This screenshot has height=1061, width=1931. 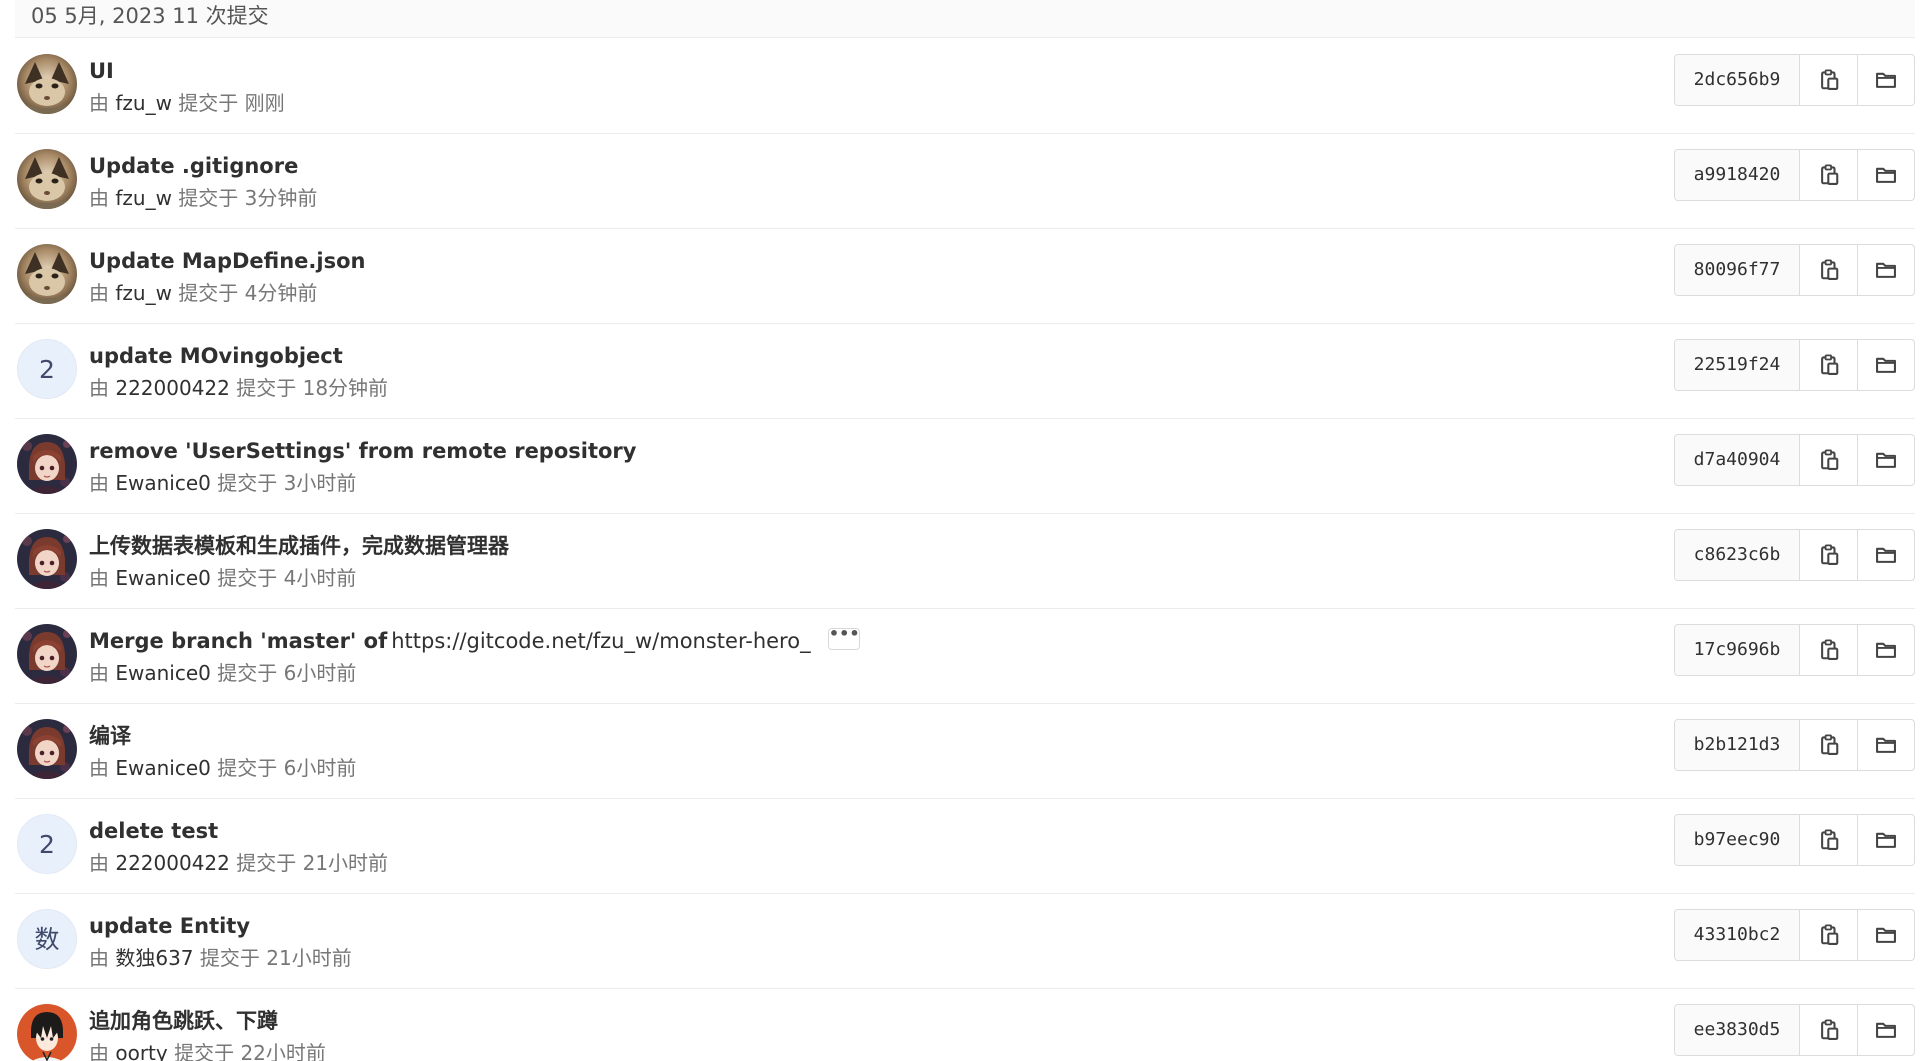 I want to click on commit-sha: b97eec90, so click(x=1737, y=840).